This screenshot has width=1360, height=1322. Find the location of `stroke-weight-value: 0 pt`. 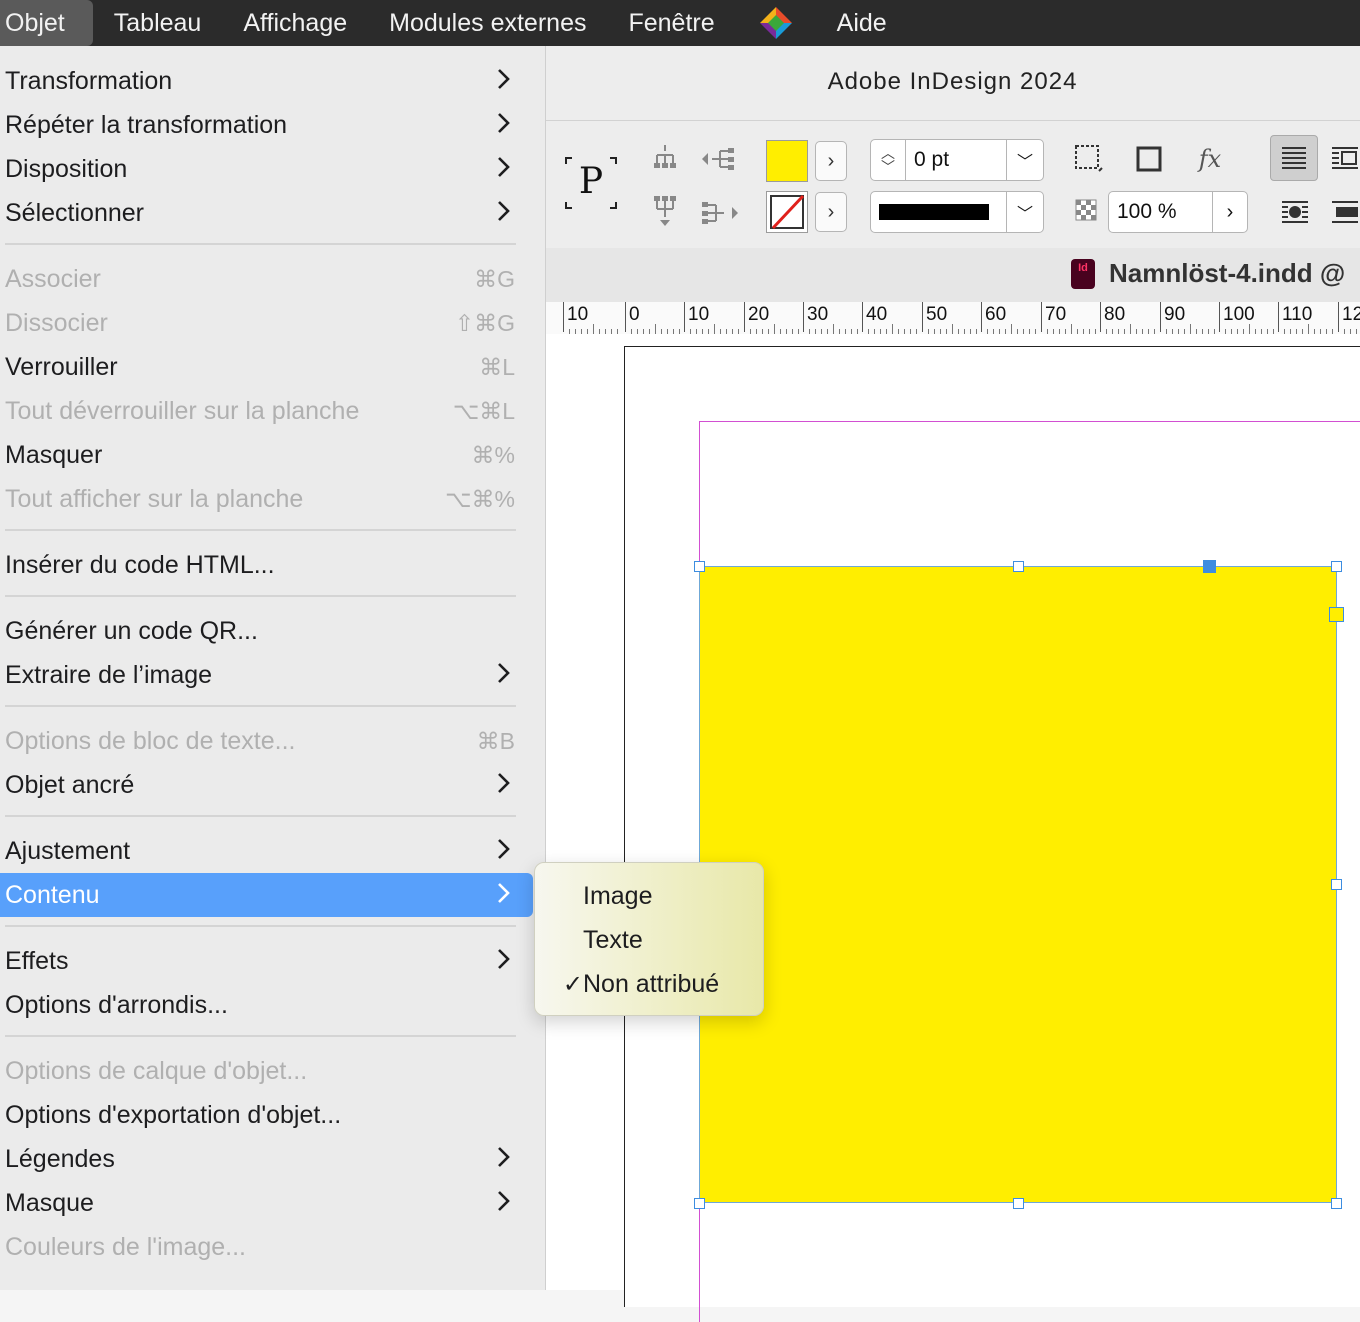

stroke-weight-value: 0 pt is located at coordinates (956, 160).